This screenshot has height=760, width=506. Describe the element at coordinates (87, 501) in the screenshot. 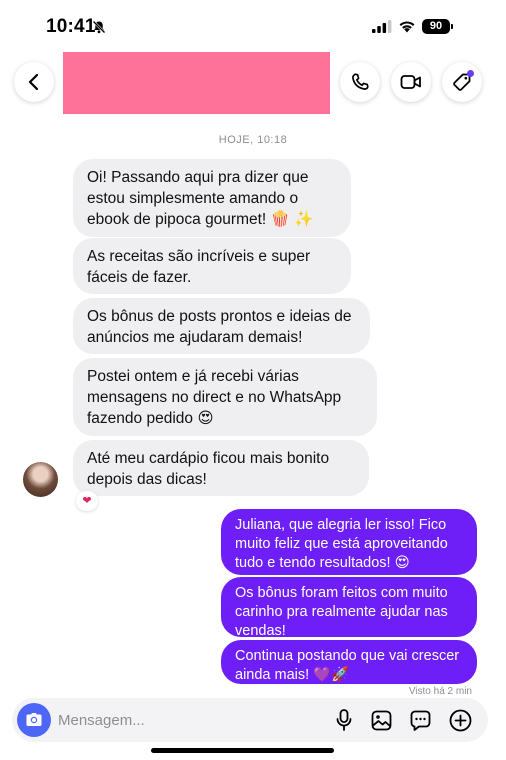

I see `heart-reaction: ❤` at that location.